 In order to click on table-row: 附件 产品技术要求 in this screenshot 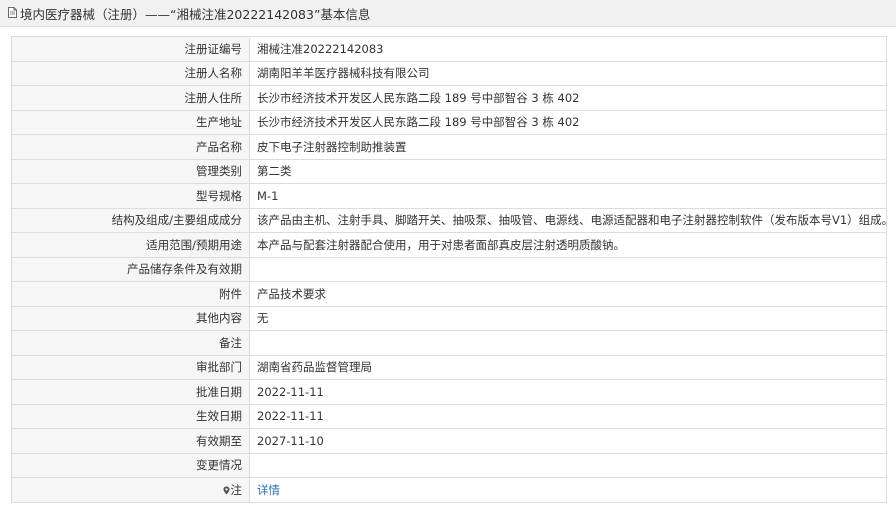, I will do `click(449, 294)`.